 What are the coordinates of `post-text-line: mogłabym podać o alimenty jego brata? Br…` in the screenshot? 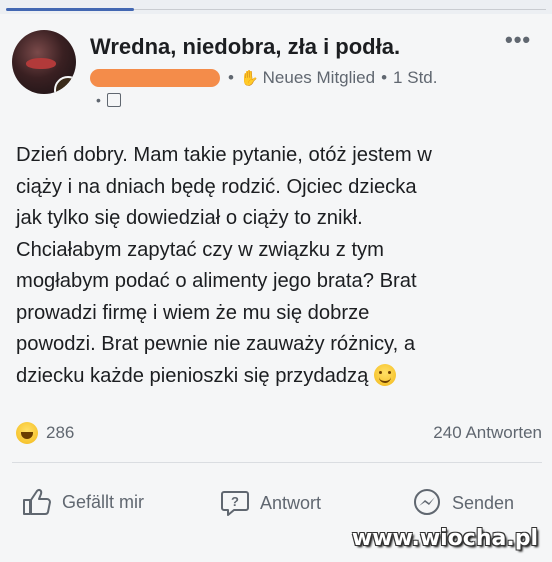 It's located at (216, 281).